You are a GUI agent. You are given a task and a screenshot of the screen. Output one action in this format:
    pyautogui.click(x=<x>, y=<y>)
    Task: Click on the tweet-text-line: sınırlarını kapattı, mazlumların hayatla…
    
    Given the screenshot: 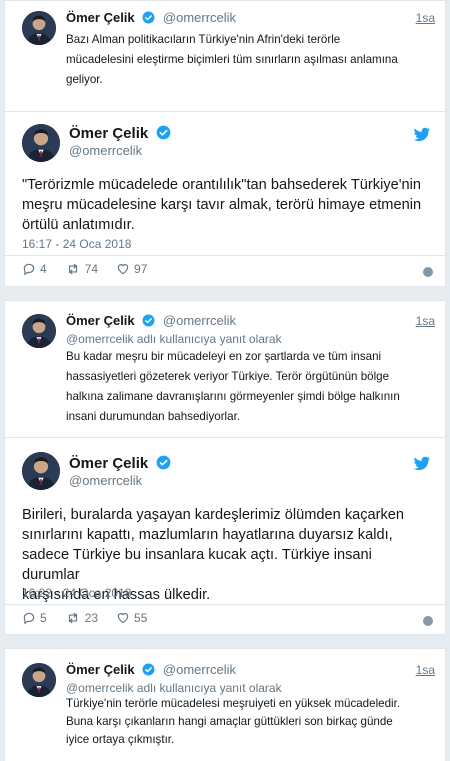 What is the action you would take?
    pyautogui.click(x=207, y=535)
    